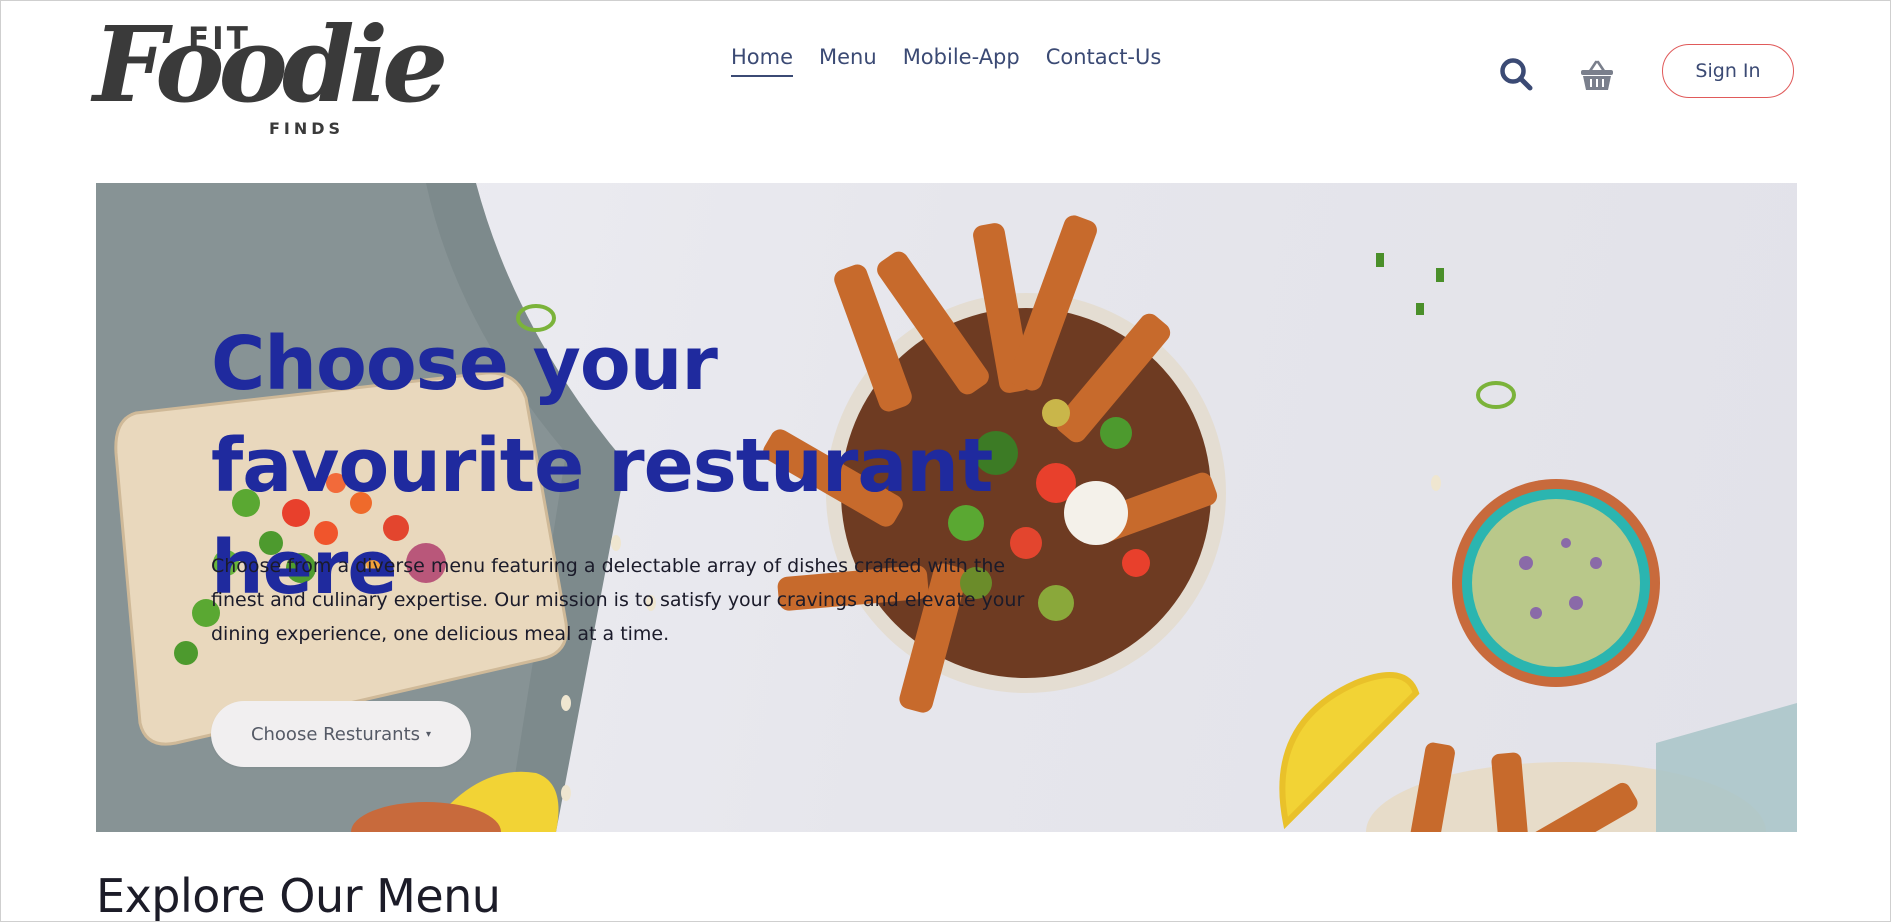 The width and height of the screenshot is (1891, 922). Describe the element at coordinates (1728, 71) in the screenshot. I see `sign-in-button: Sign In` at that location.